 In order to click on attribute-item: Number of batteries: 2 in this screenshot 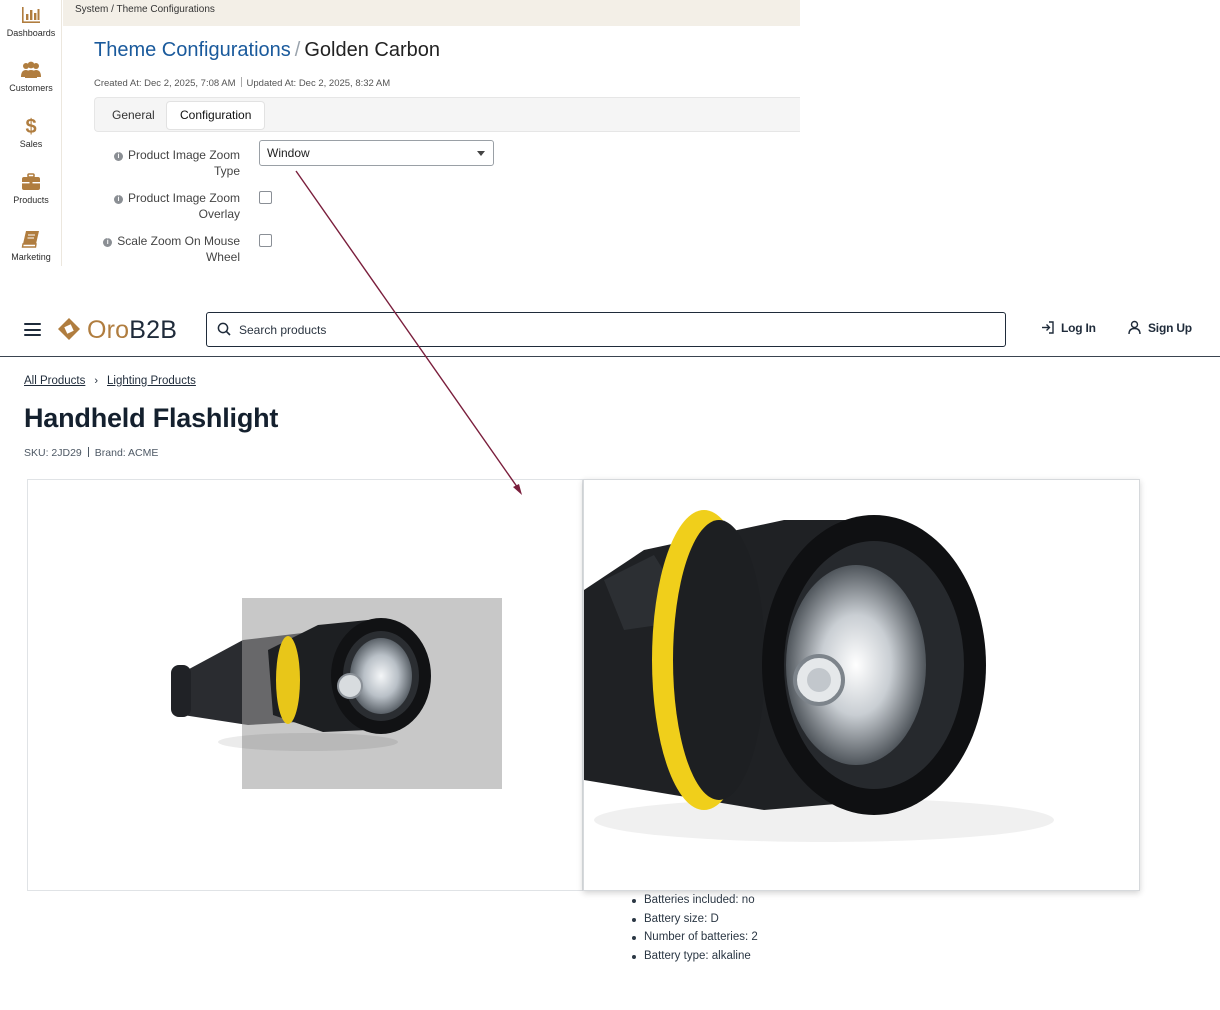, I will do `click(695, 937)`.